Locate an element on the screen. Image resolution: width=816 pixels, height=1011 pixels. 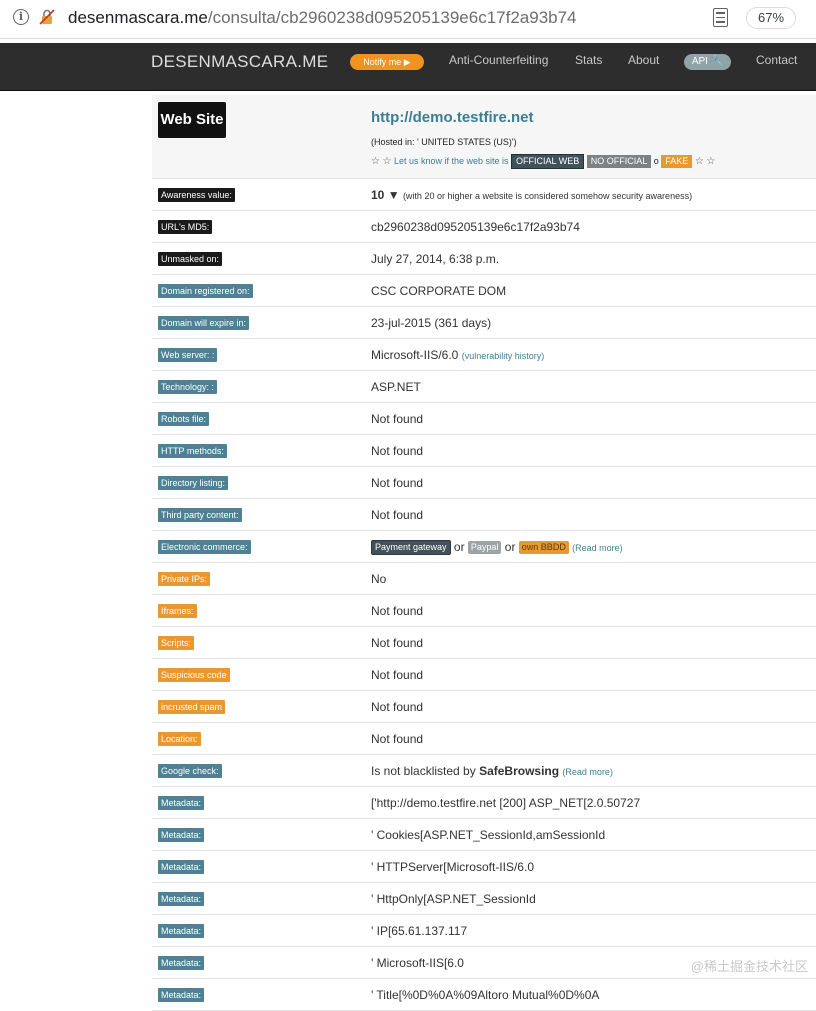
zoom-indicator: 67% is located at coordinates (771, 18).